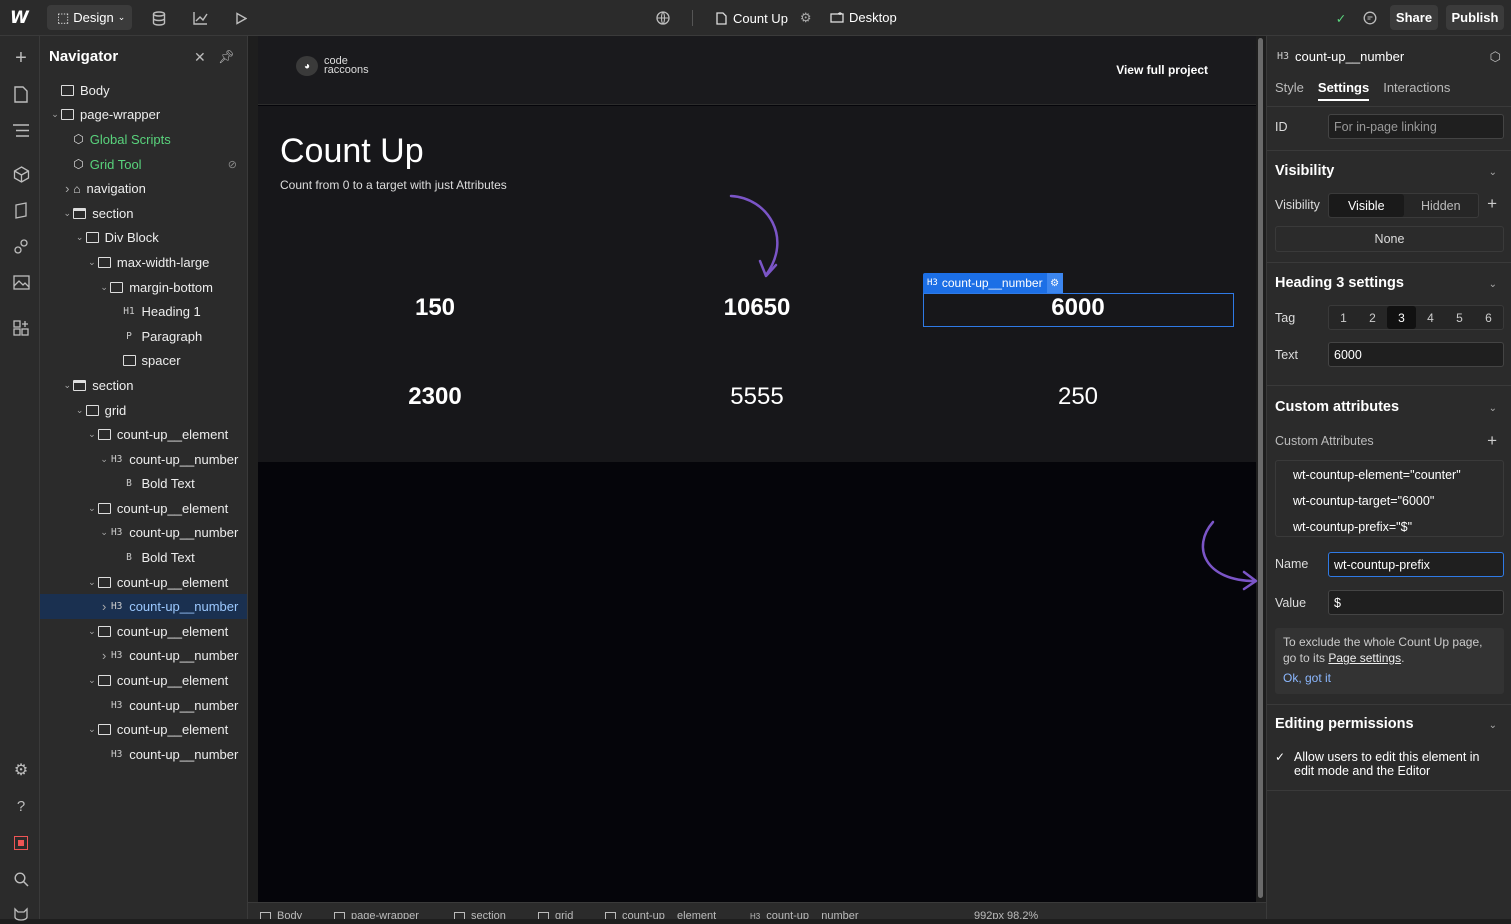 The height and width of the screenshot is (924, 1511). Describe the element at coordinates (143, 557) in the screenshot. I see `navigator-item: B Bold Text` at that location.